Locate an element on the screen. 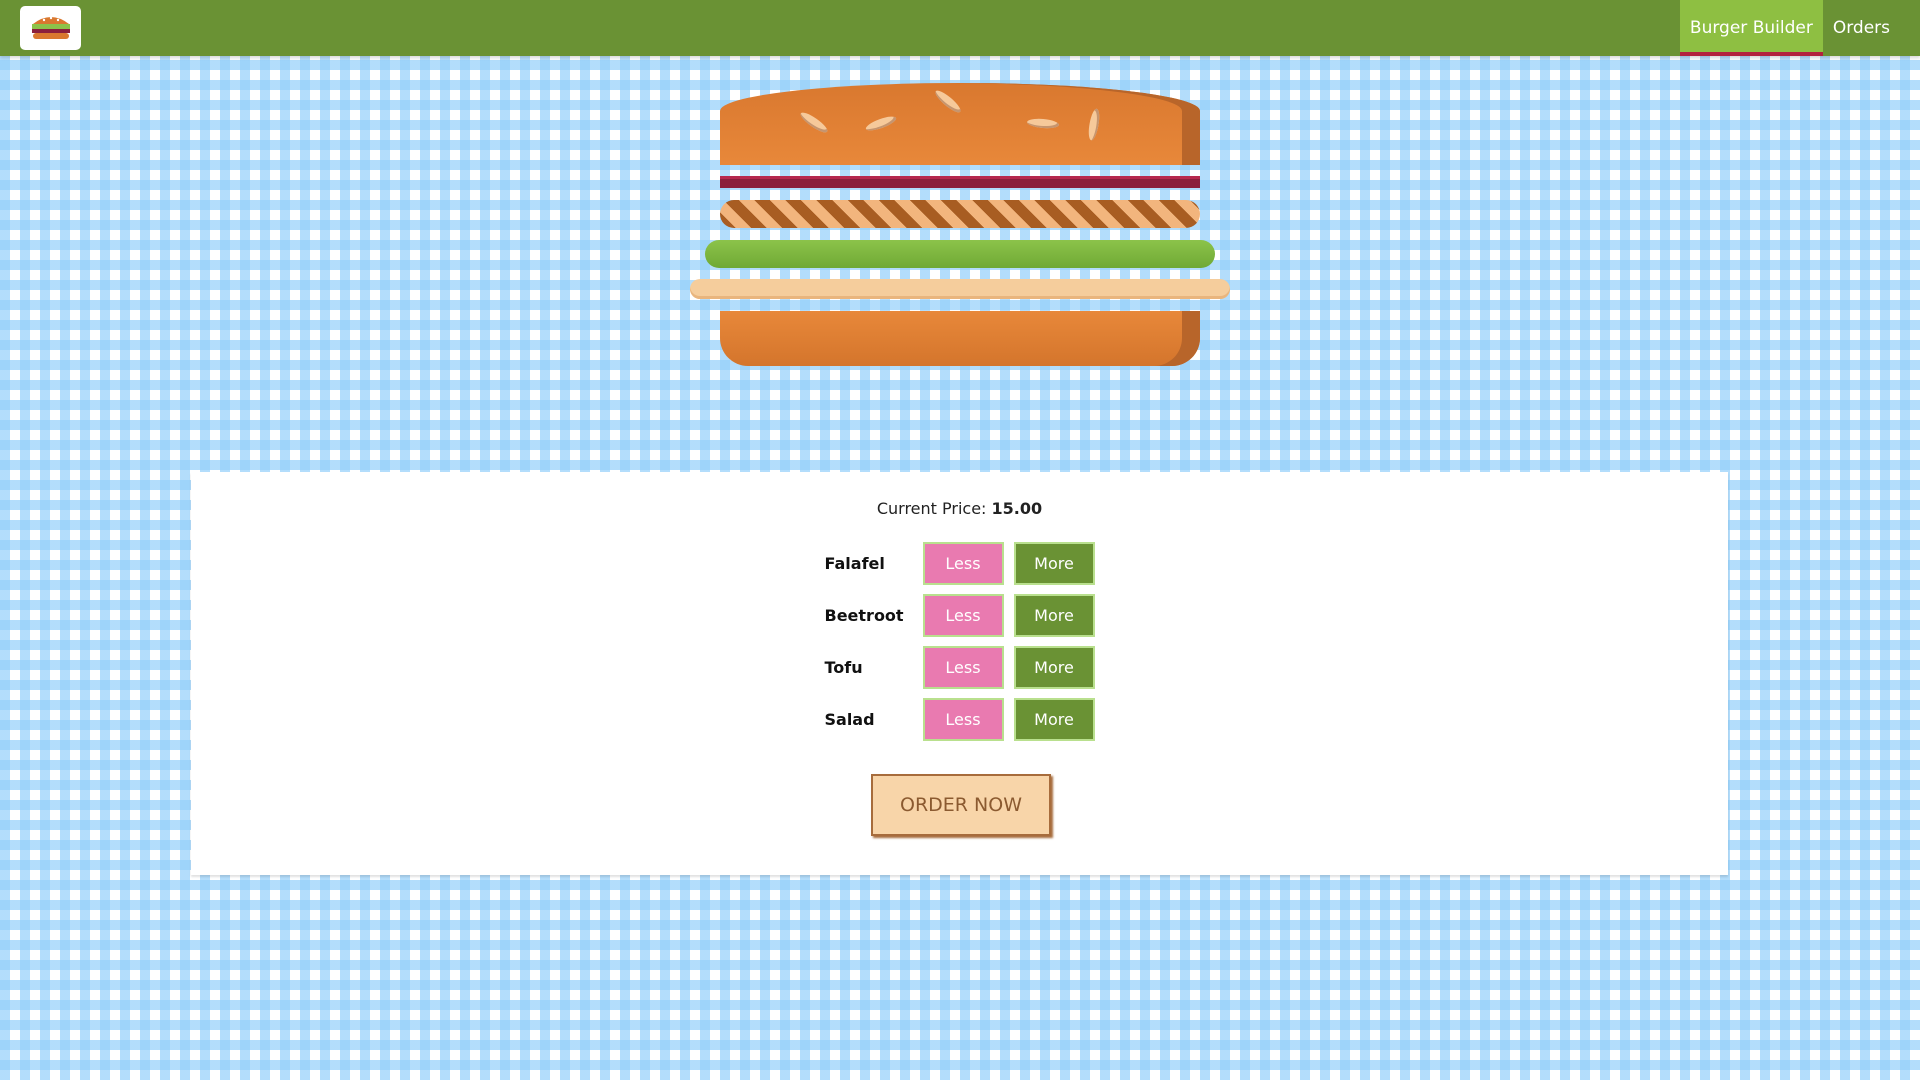 Image resolution: width=1920 pixels, height=1080 pixels. nav-burger-builder: Burger Builder is located at coordinates (1751, 28).